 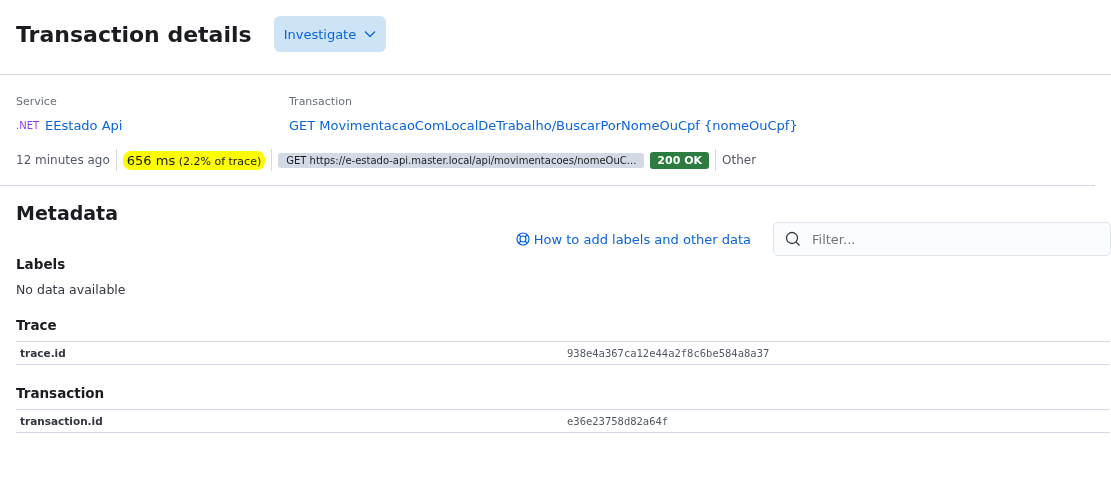 What do you see at coordinates (71, 289) in the screenshot?
I see `empty-text: No data available` at bounding box center [71, 289].